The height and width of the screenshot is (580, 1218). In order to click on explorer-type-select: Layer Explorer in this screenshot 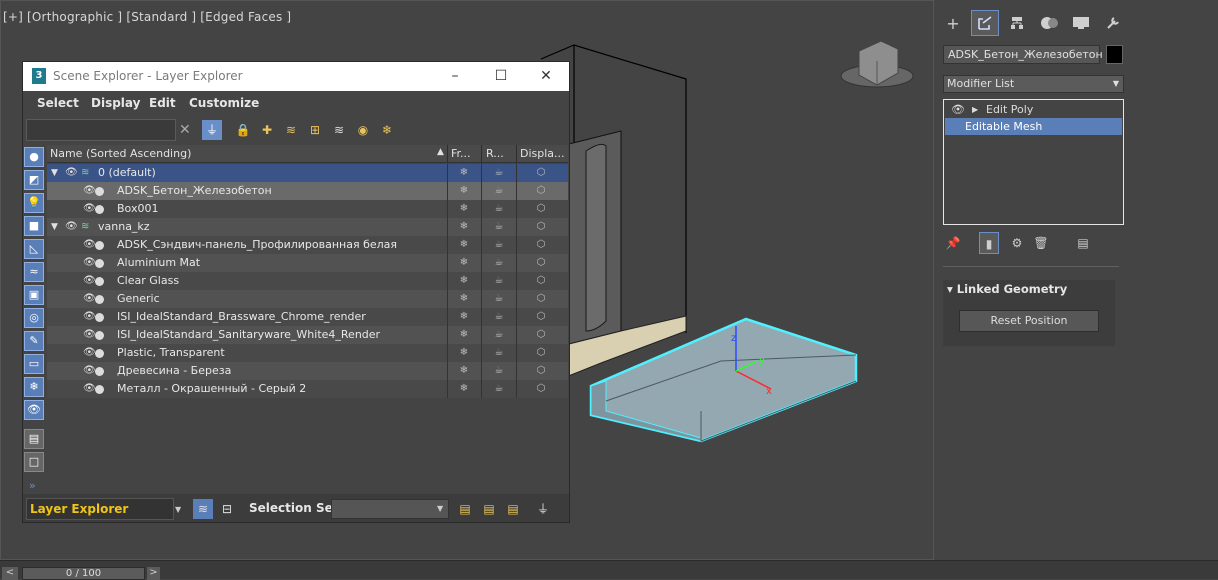, I will do `click(100, 509)`.